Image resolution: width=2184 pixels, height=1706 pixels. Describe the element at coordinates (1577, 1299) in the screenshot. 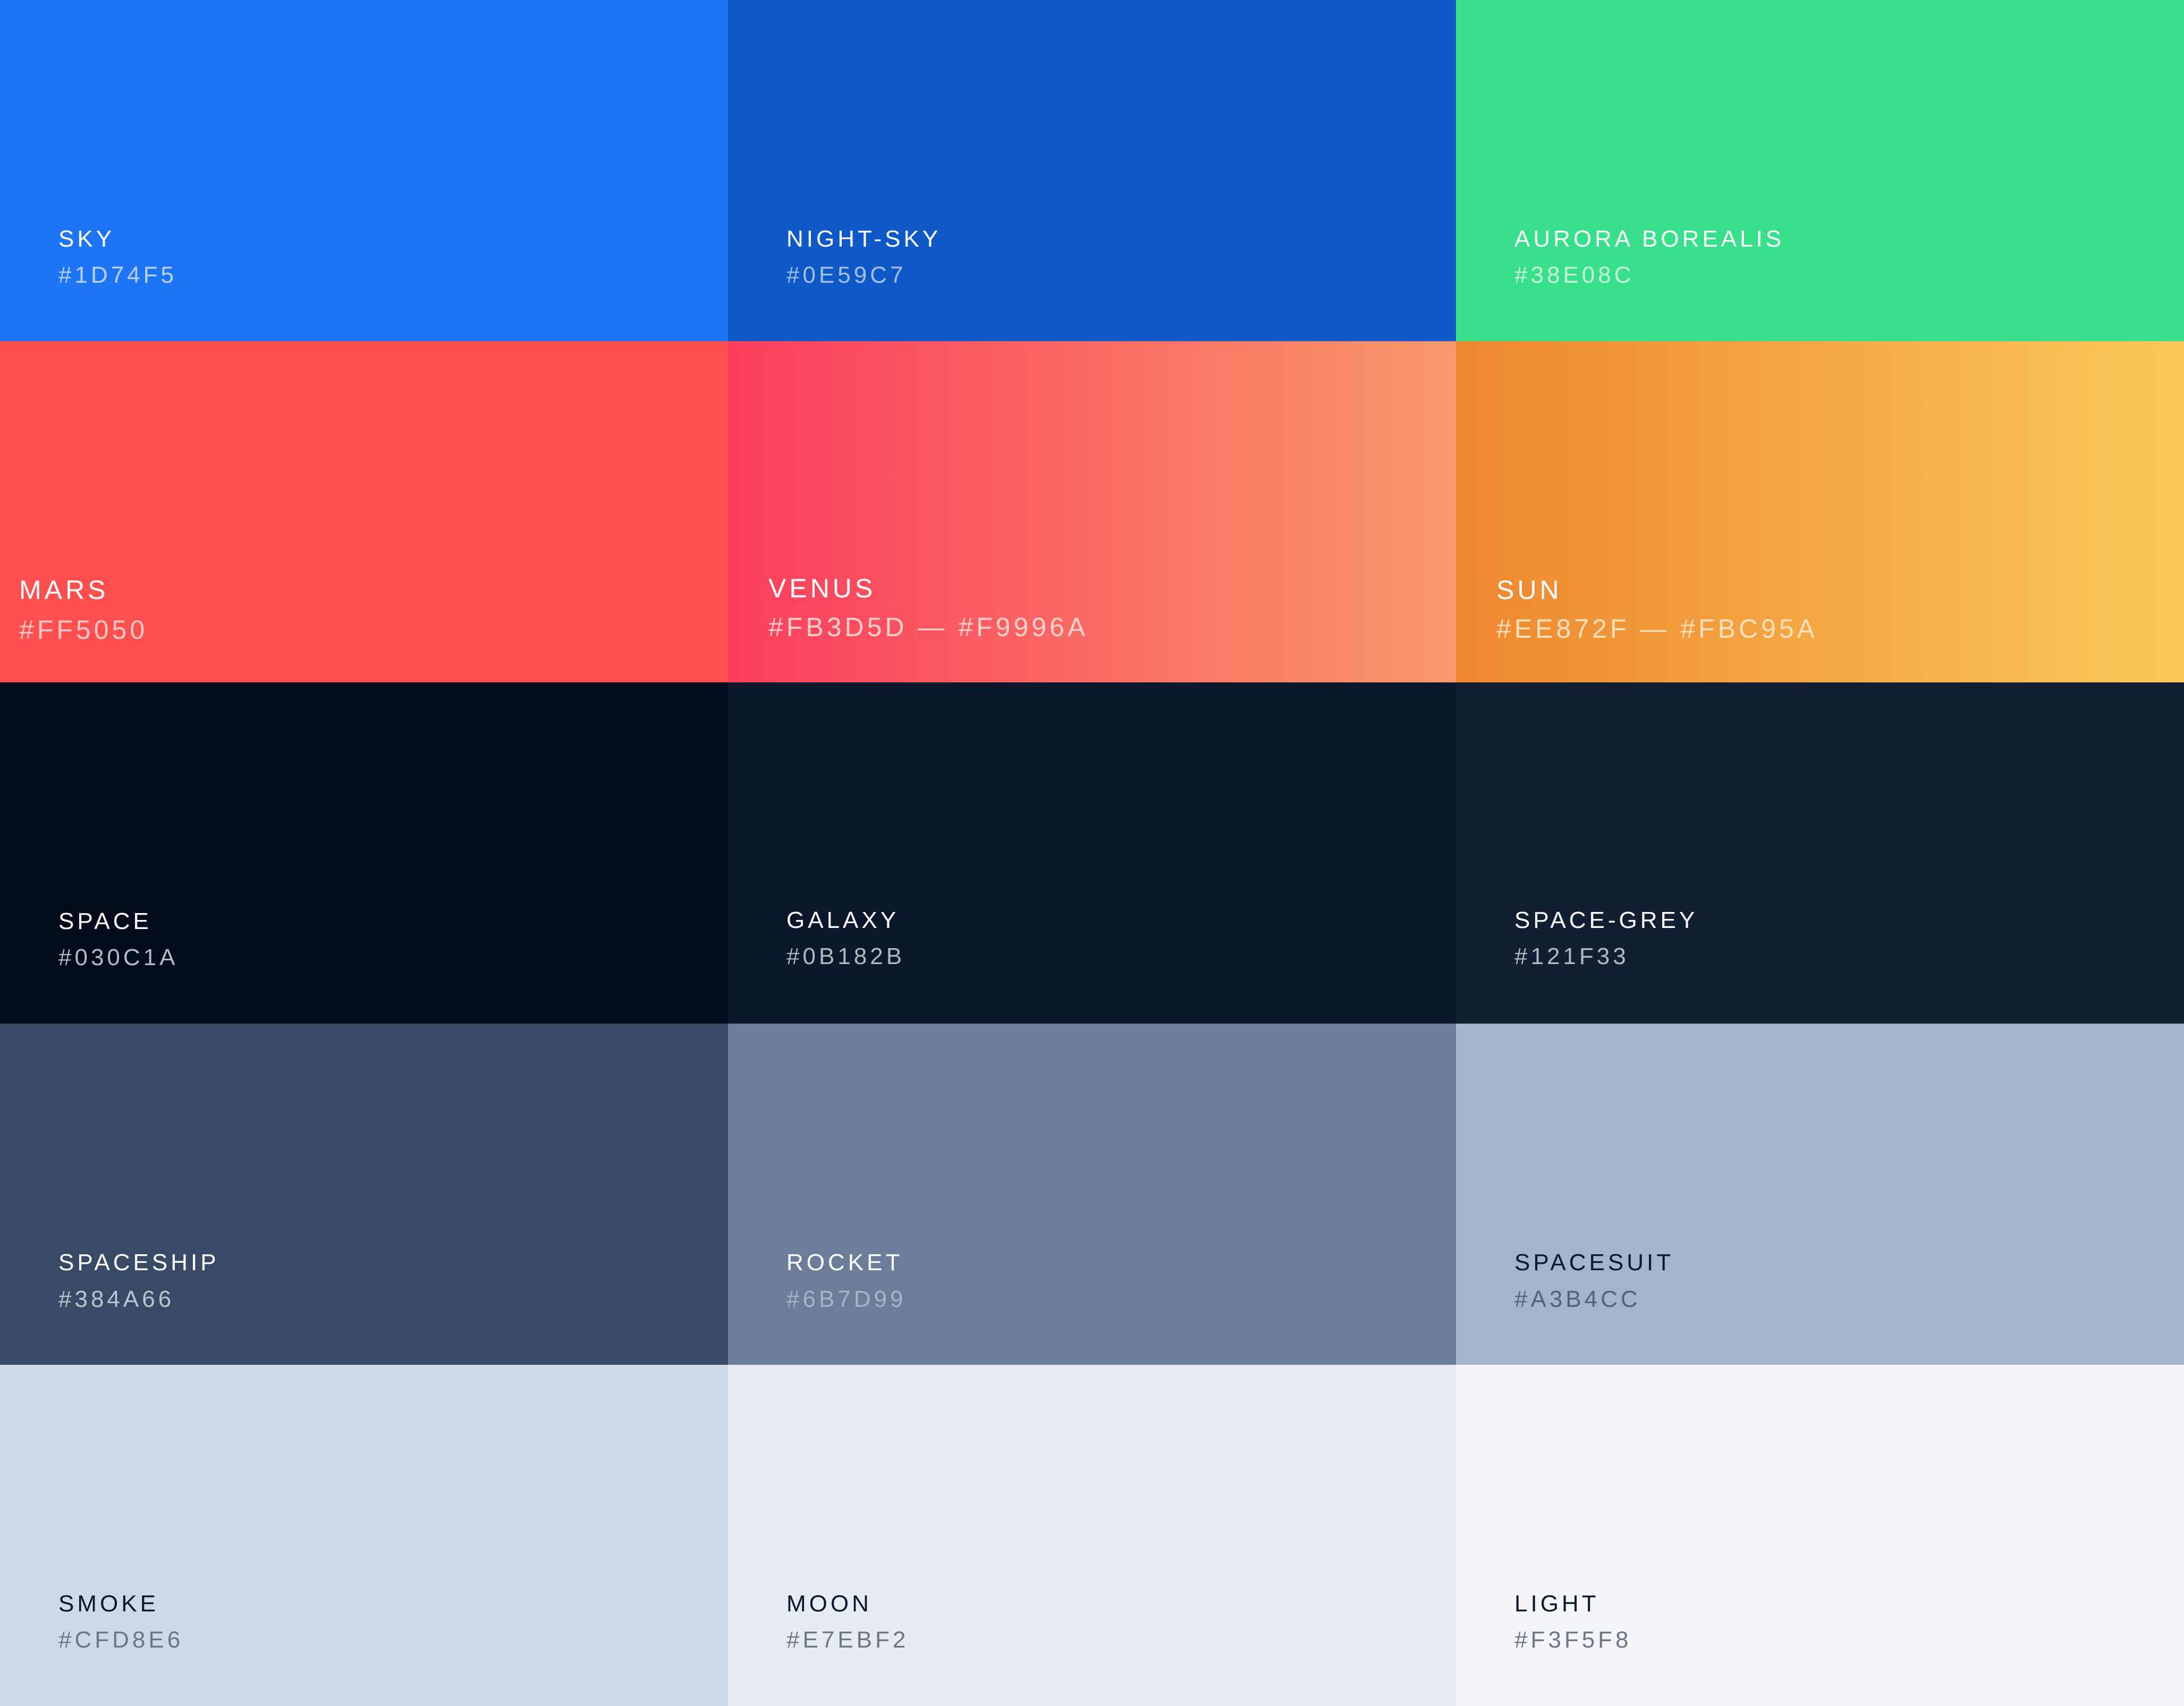

I see `swatch-hex-code: #A3B4CC` at that location.